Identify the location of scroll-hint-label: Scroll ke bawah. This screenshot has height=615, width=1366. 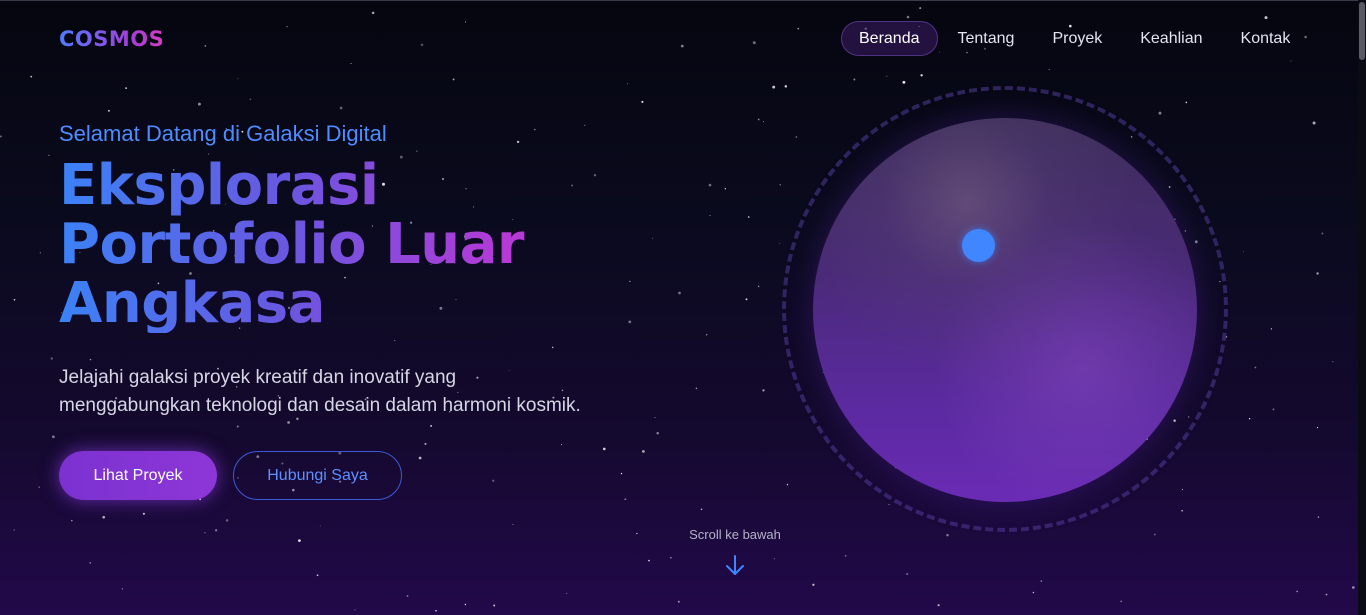
(735, 534).